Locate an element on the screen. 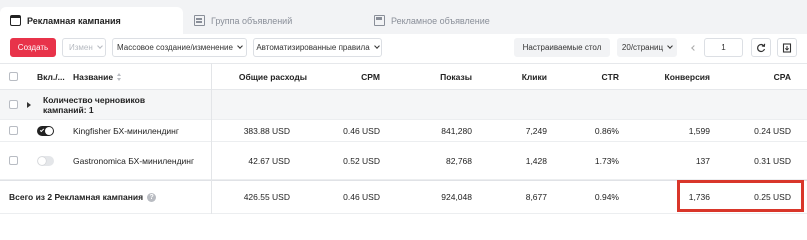 The image size is (807, 240). cpa-value: 0.24 USD is located at coordinates (772, 130).